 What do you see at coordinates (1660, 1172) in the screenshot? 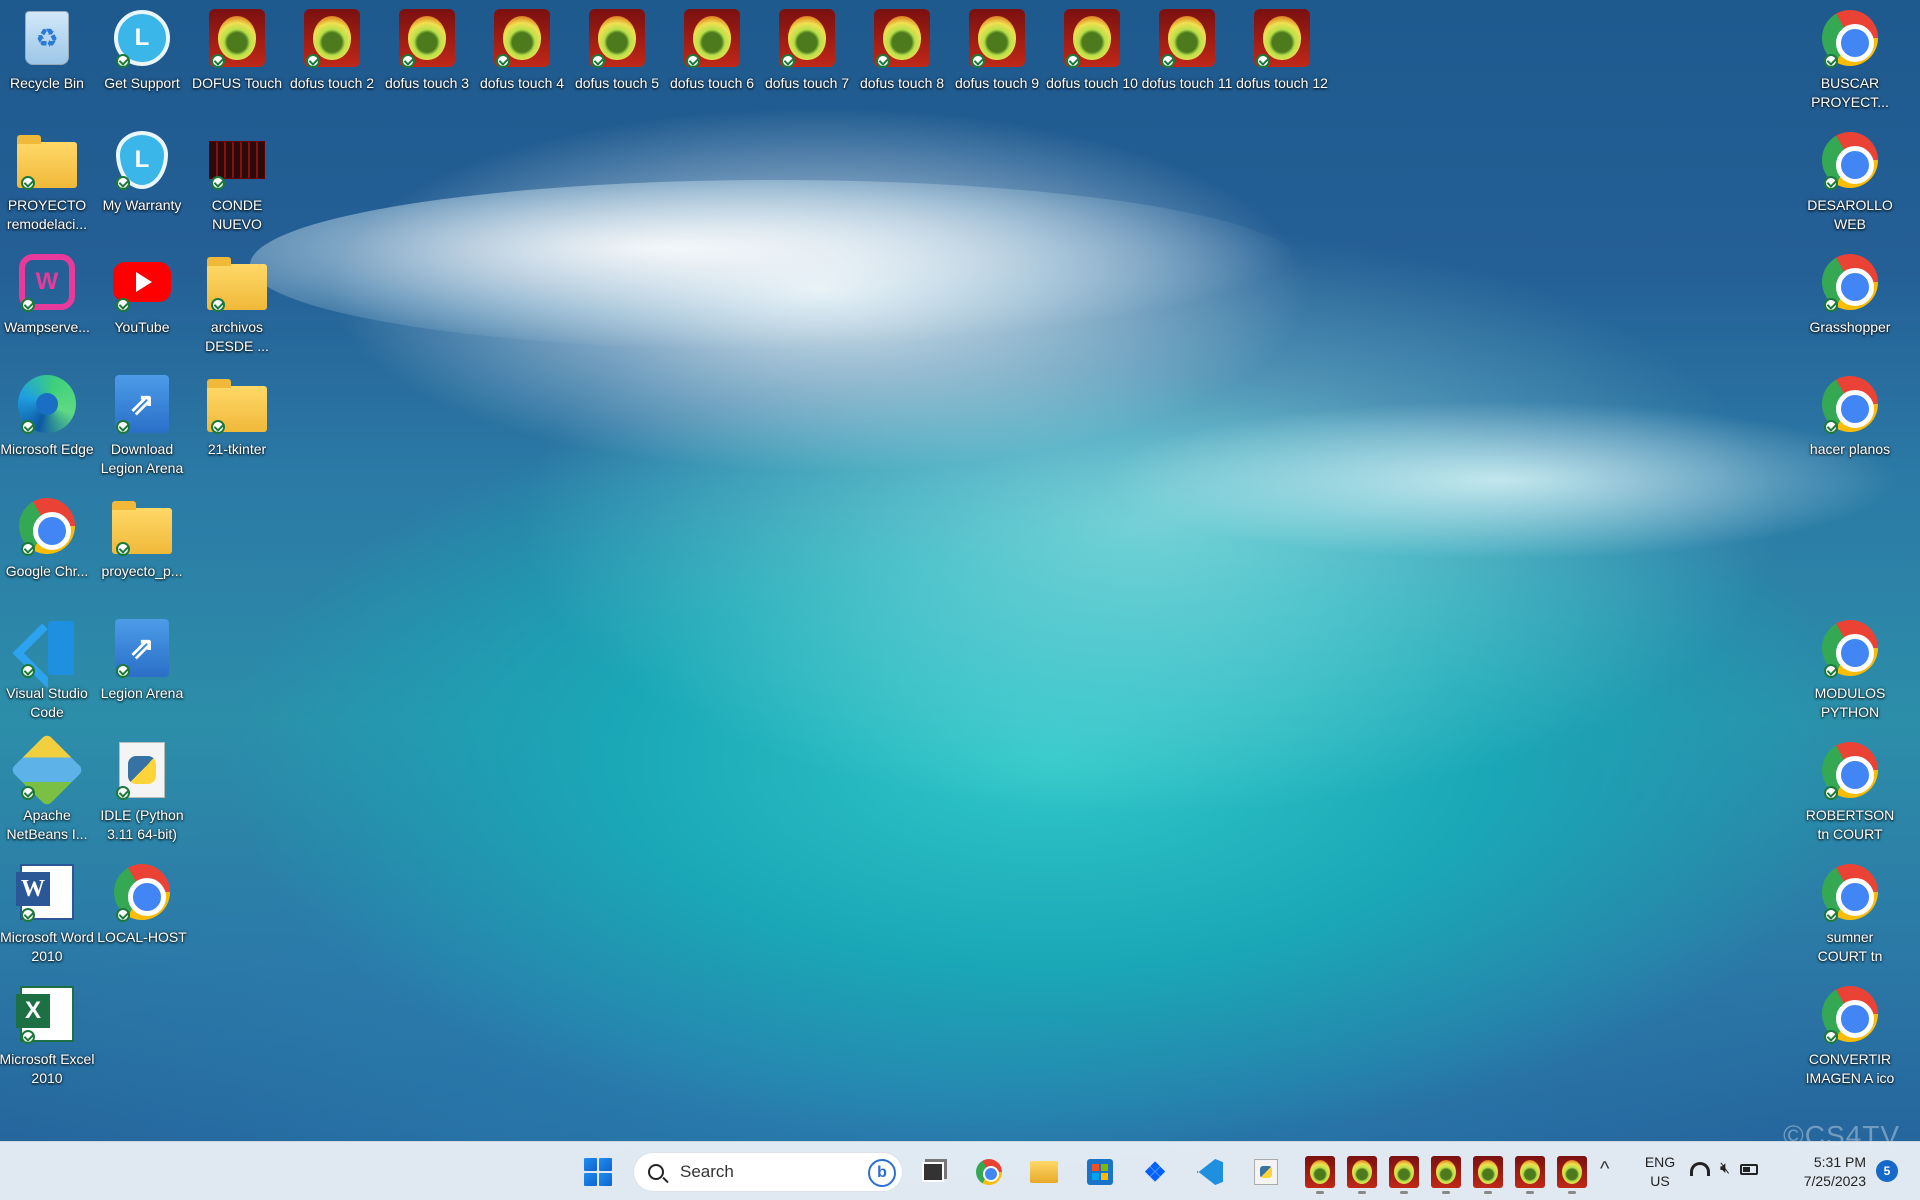
I see `language-indicator: ENG US` at bounding box center [1660, 1172].